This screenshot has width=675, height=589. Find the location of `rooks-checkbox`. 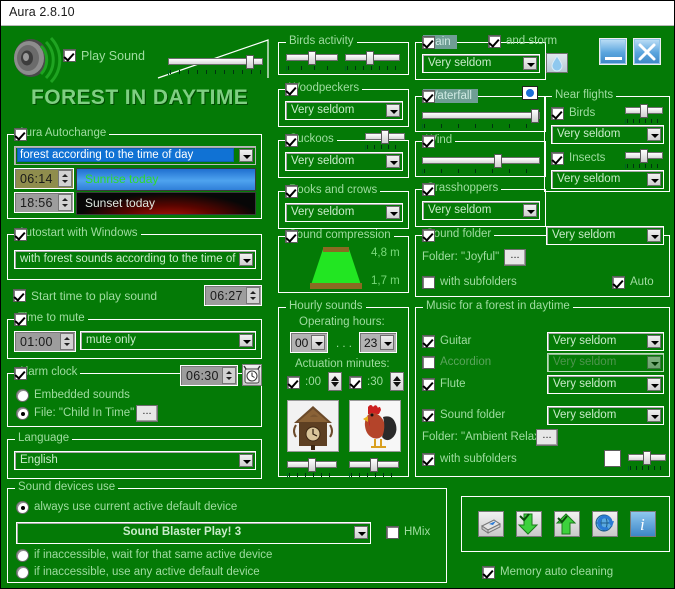

rooks-checkbox is located at coordinates (291, 191).